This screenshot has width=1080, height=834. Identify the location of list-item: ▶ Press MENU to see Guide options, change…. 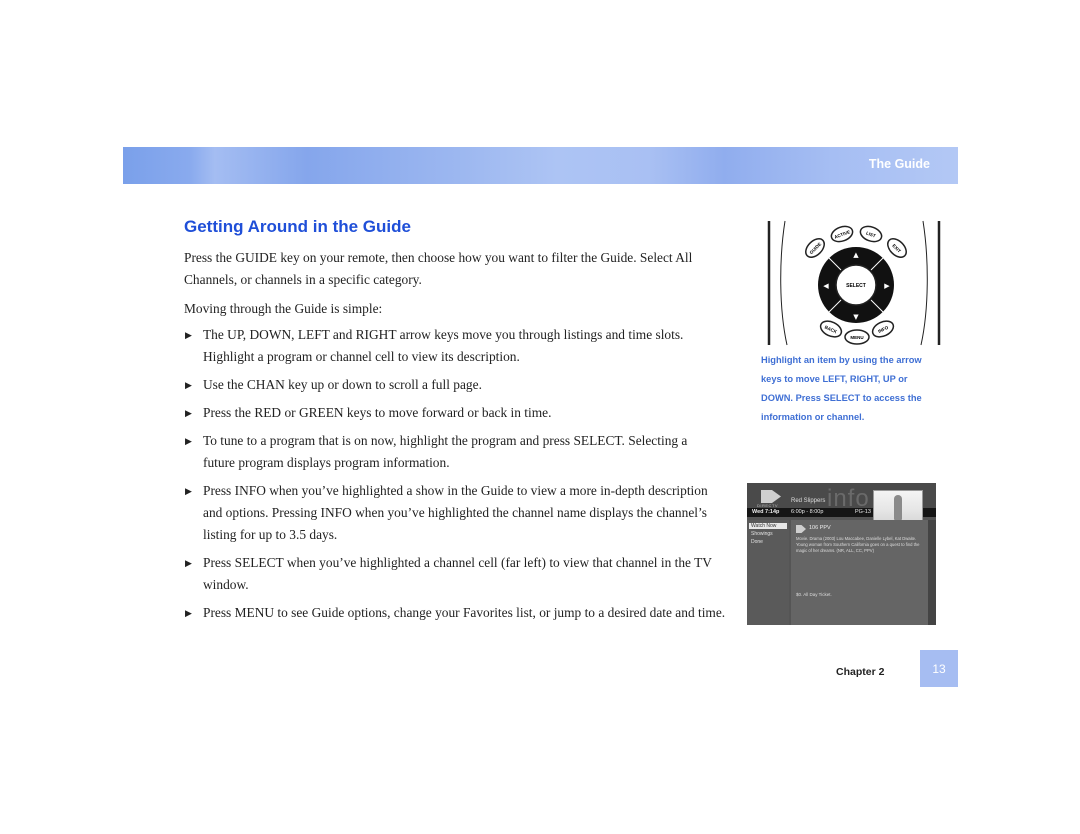
(473, 613).